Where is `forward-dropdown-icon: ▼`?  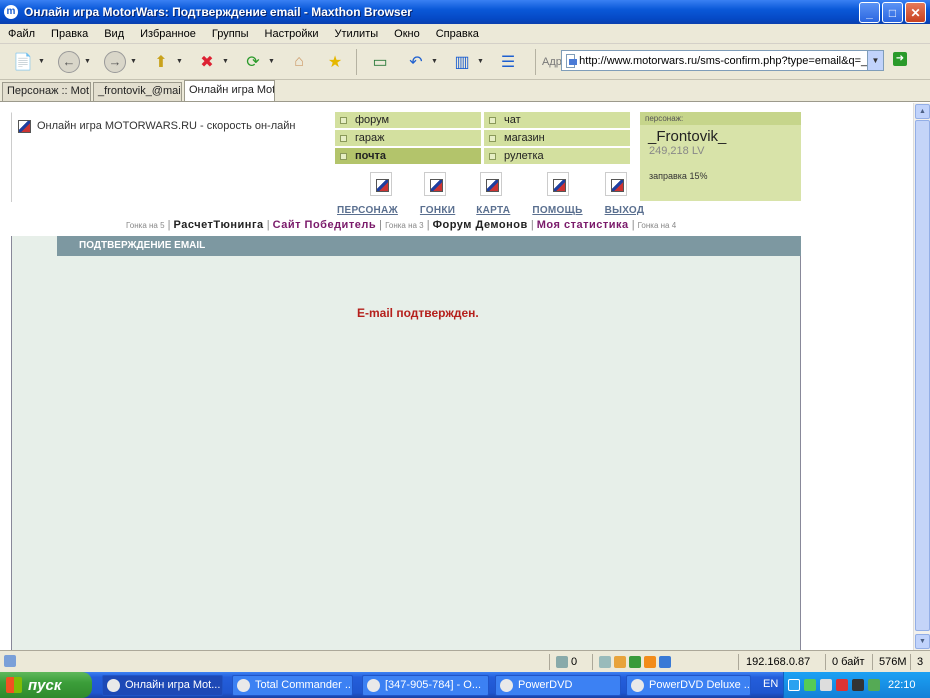 forward-dropdown-icon: ▼ is located at coordinates (134, 61).